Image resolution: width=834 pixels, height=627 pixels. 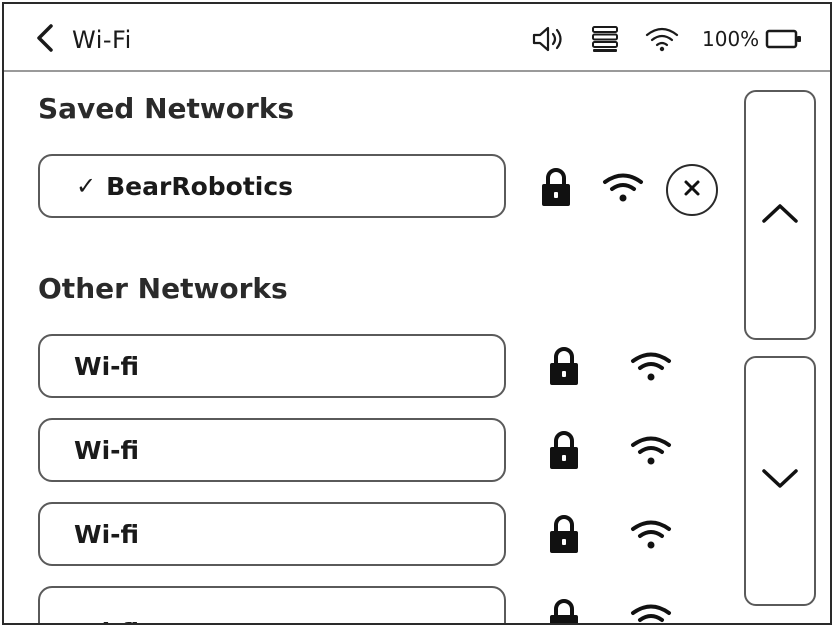 I want to click on header-bar: Wi-Fi 100%, so click(x=417, y=38).